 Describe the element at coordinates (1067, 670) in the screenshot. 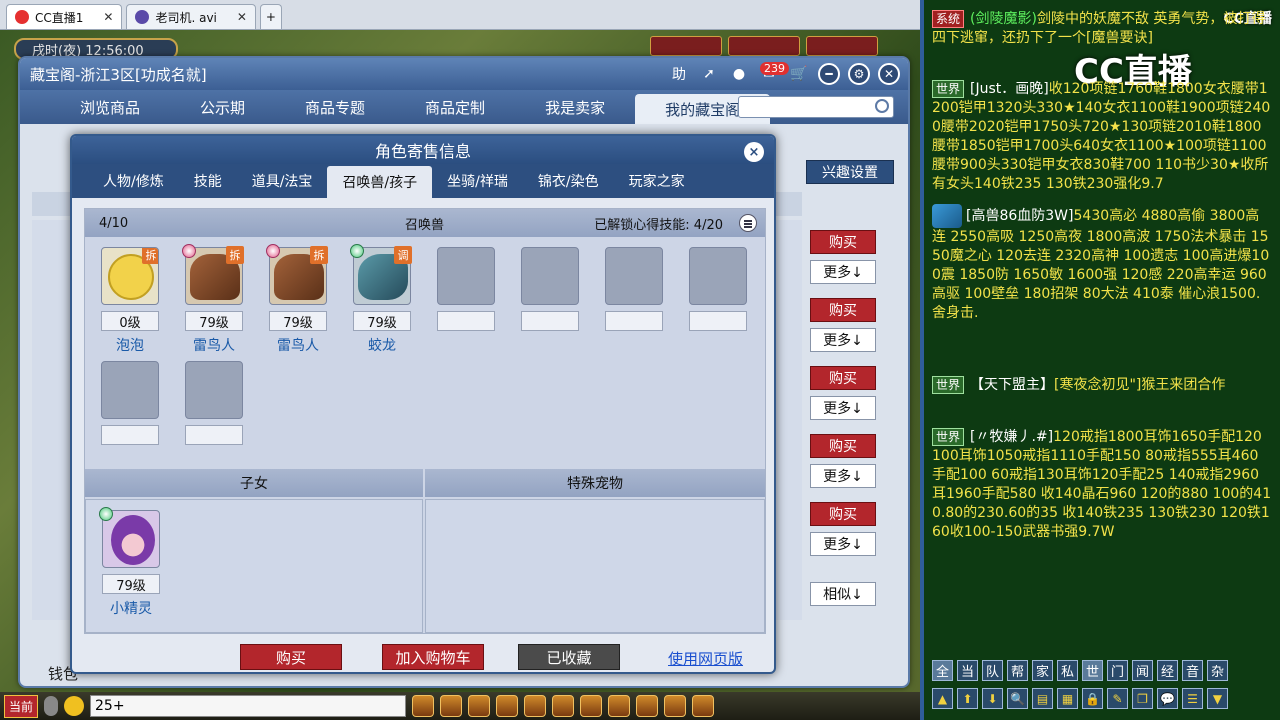

I see `chat-tab-private: 私` at that location.